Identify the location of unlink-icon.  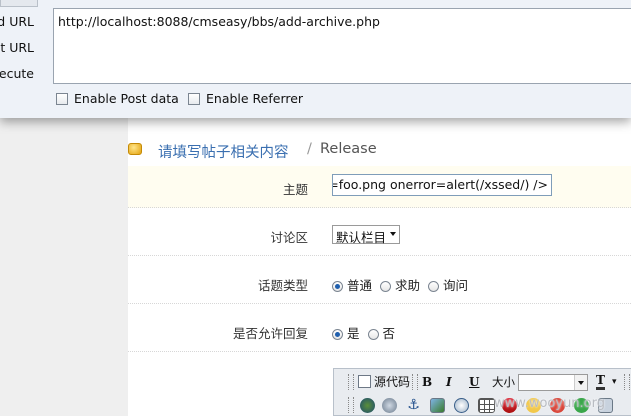
(389, 405).